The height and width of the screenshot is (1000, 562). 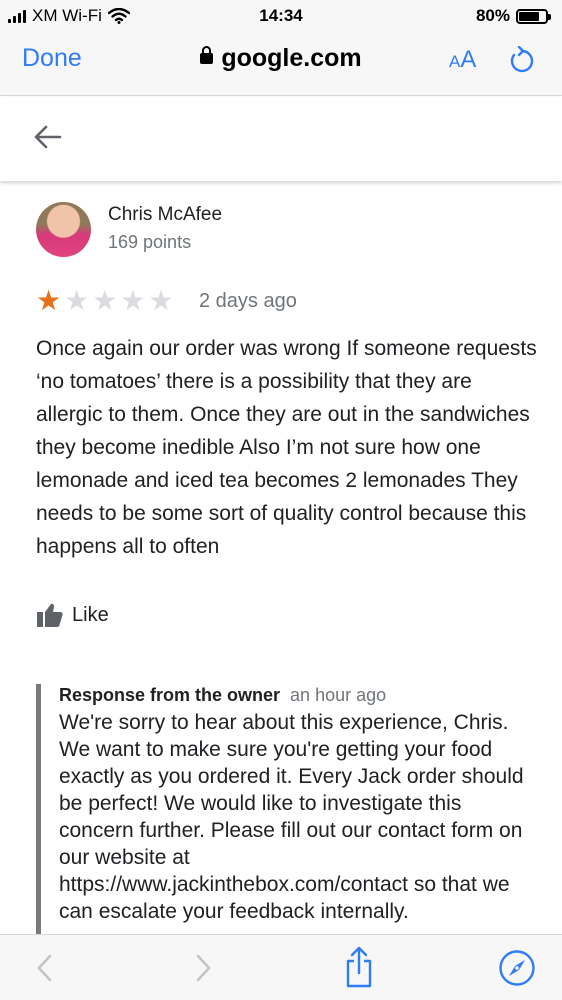 I want to click on response-title: Response from the owner, so click(x=170, y=695).